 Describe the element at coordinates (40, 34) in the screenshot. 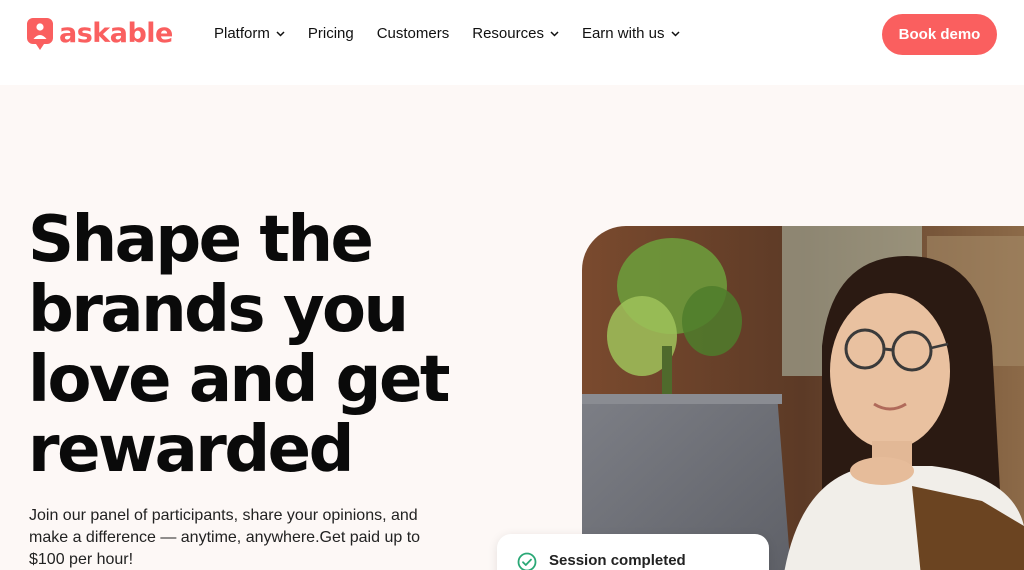

I see `askable-logo-icon` at that location.